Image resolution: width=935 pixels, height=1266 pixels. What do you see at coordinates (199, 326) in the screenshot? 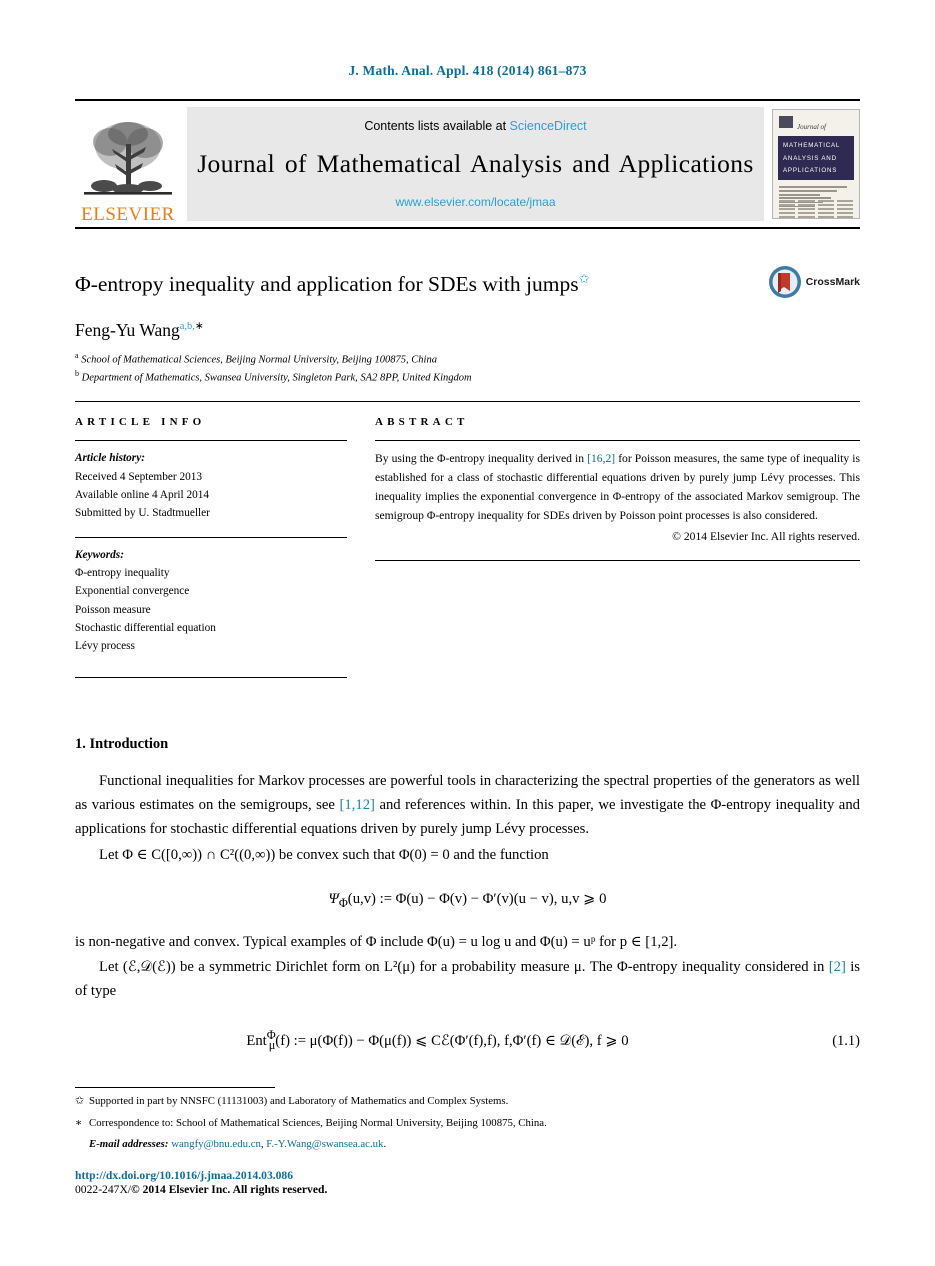
I see `author-sup-star: ∗` at bounding box center [199, 326].